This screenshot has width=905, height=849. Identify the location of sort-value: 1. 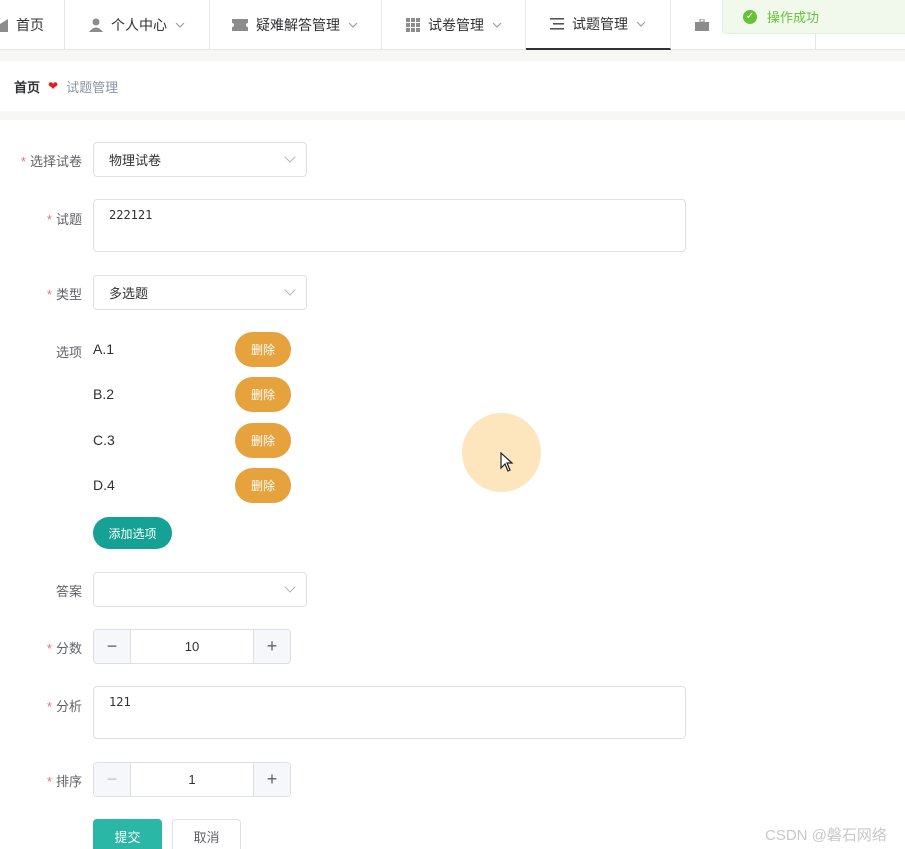
(192, 779).